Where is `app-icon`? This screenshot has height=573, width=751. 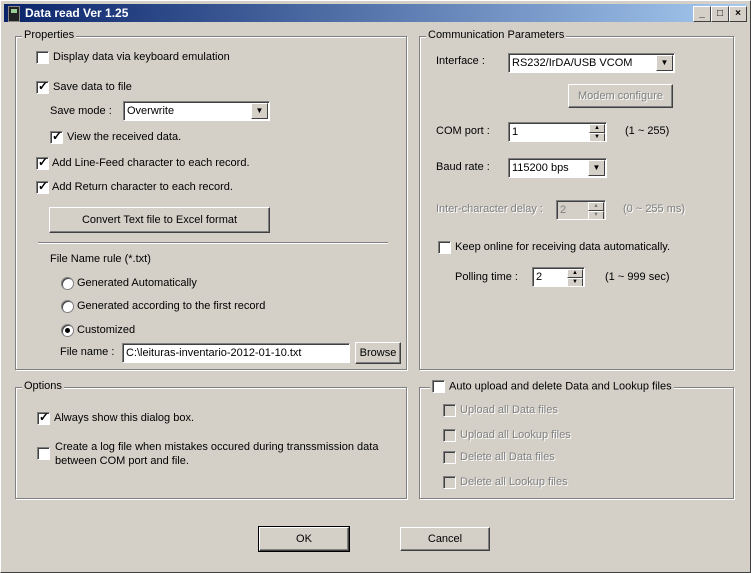 app-icon is located at coordinates (14, 14).